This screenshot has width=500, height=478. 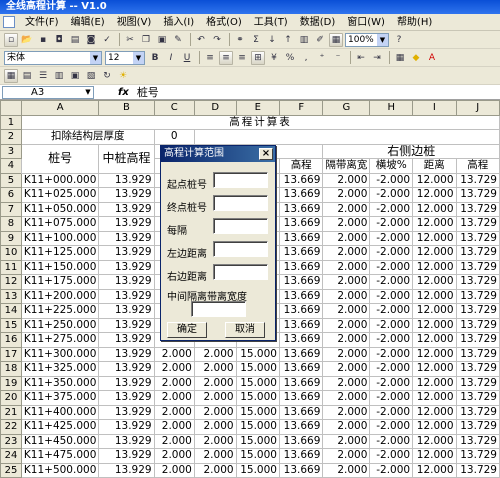 What do you see at coordinates (48, 92) in the screenshot?
I see `name-box: A3 ▼` at bounding box center [48, 92].